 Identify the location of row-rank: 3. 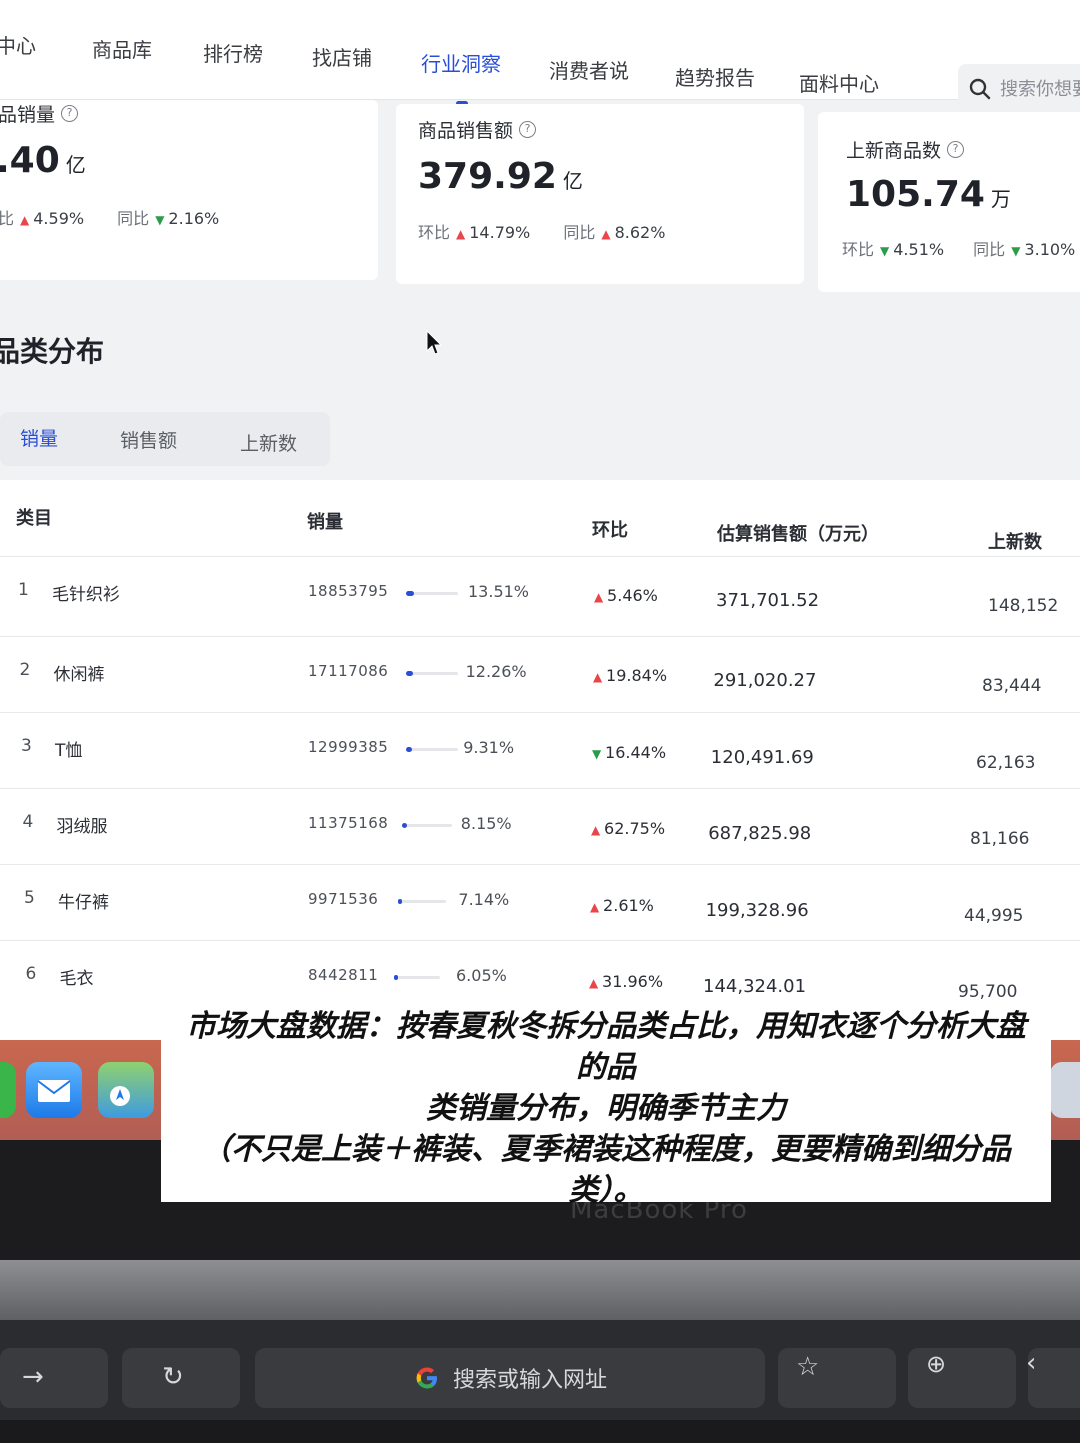
(26, 746).